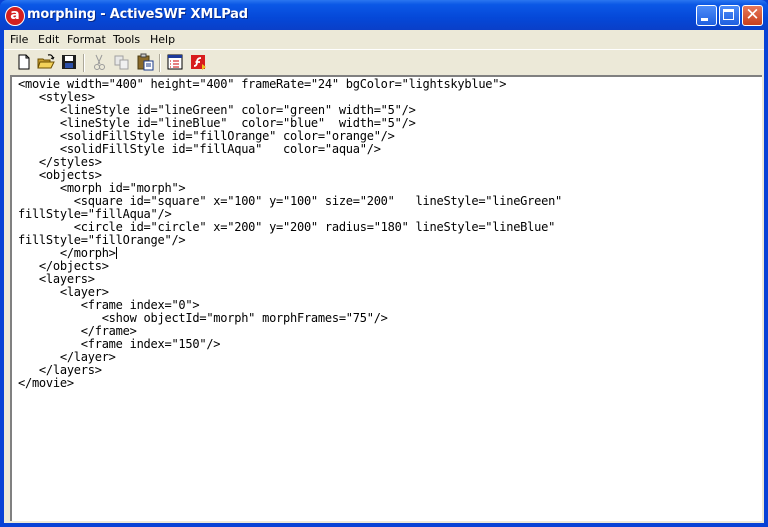  I want to click on close-icon: ✕, so click(752, 15).